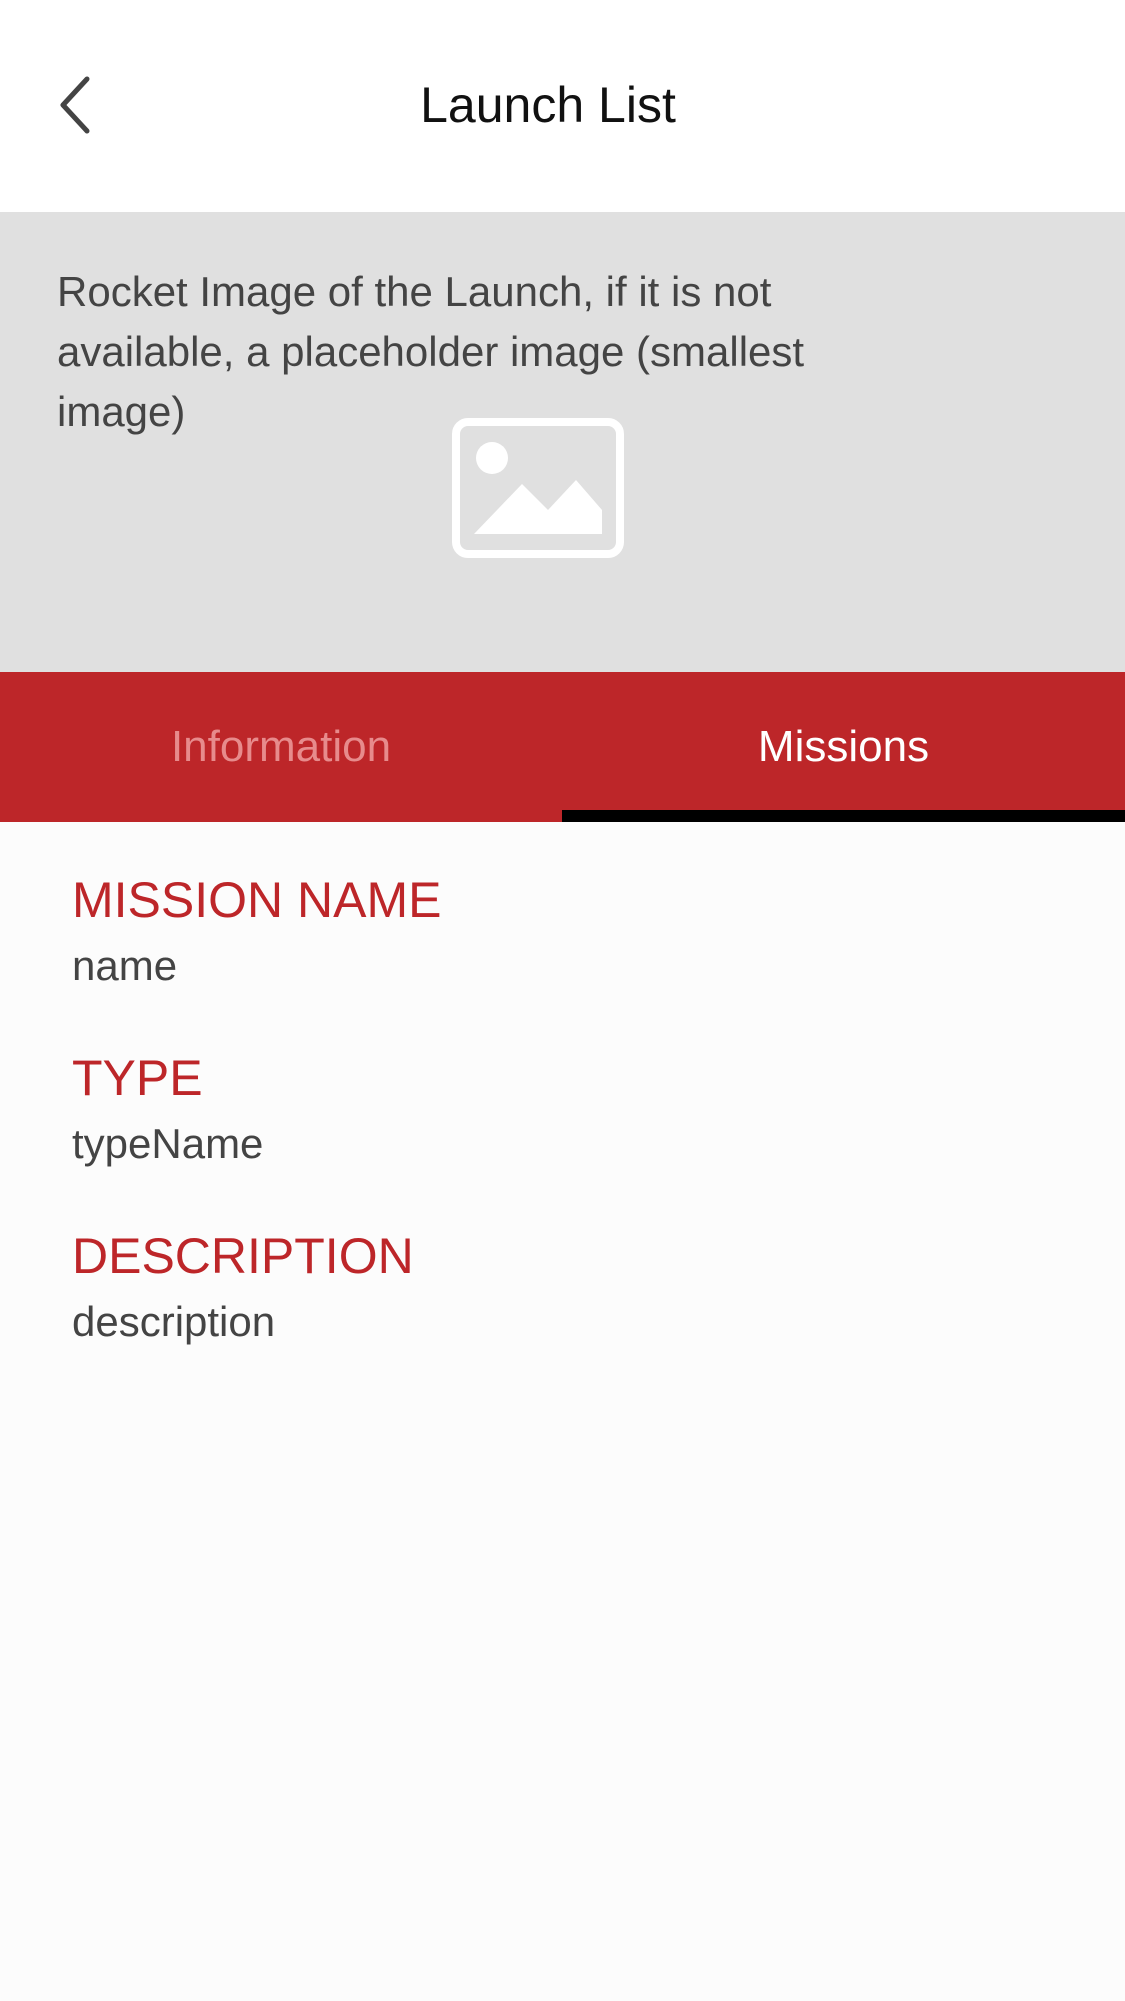 This screenshot has height=2001, width=1125. Describe the element at coordinates (281, 747) in the screenshot. I see `tab-information: Information` at that location.